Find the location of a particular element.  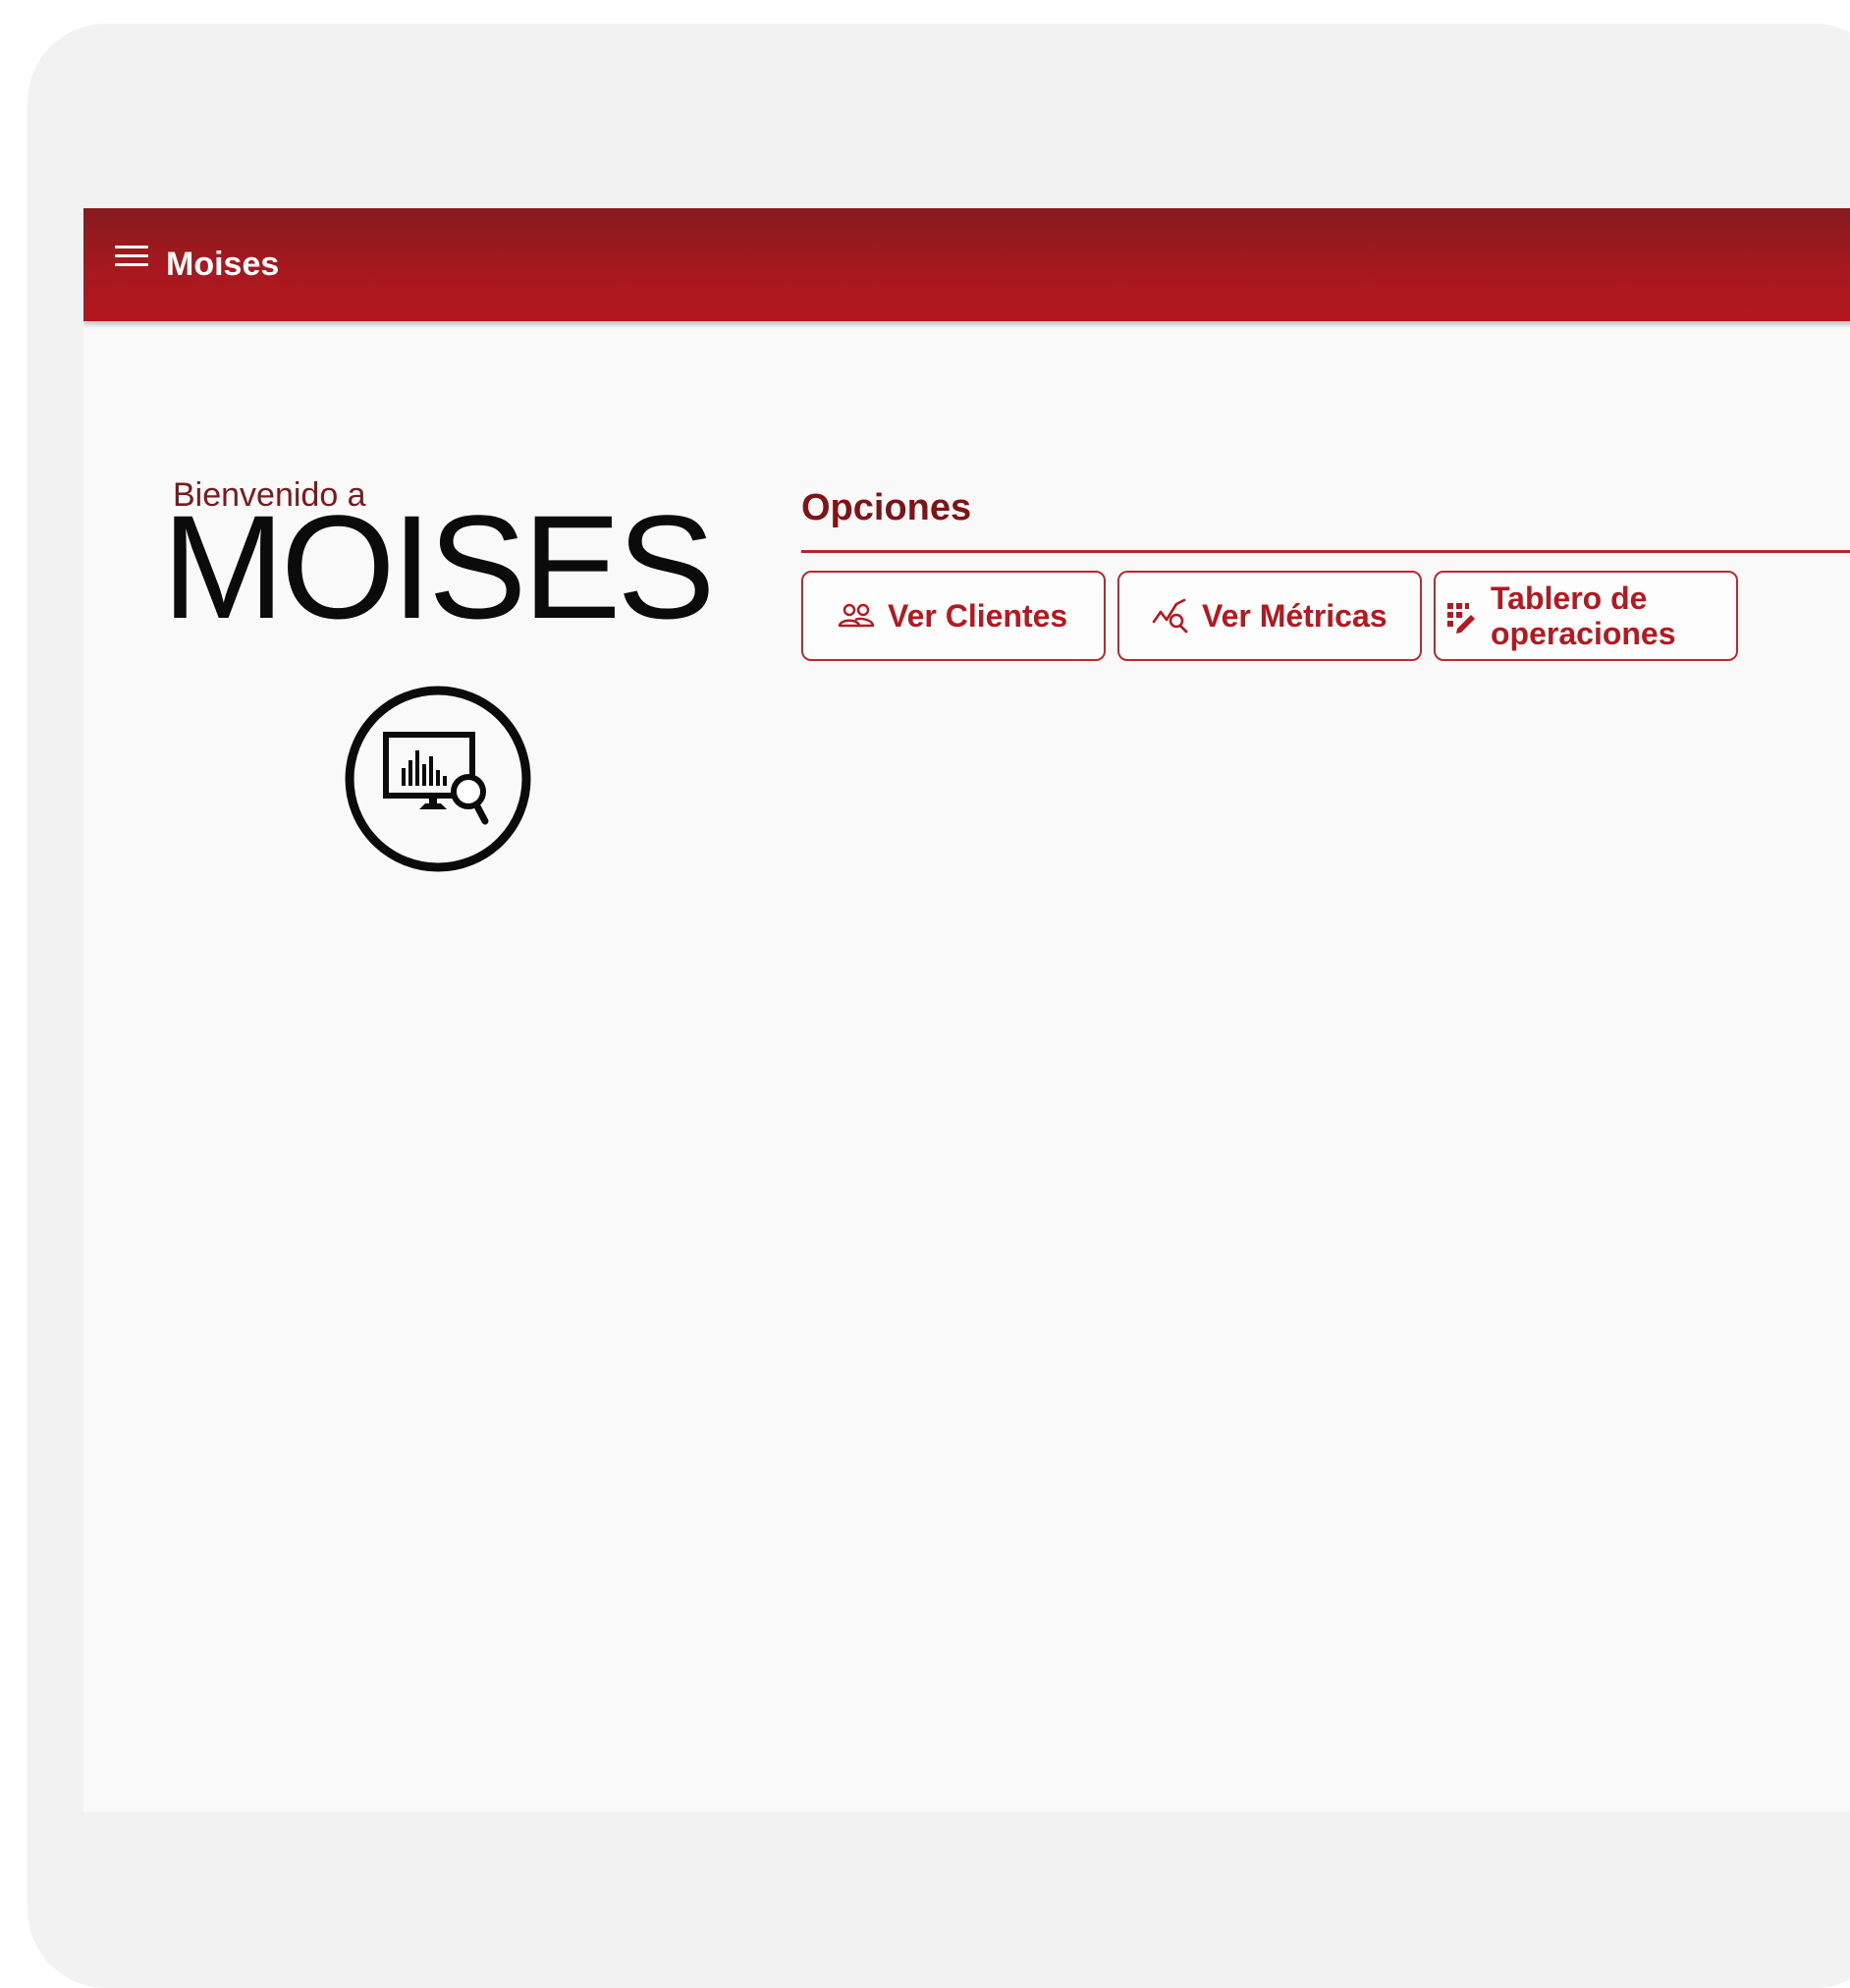

app-title: Moises is located at coordinates (223, 264).